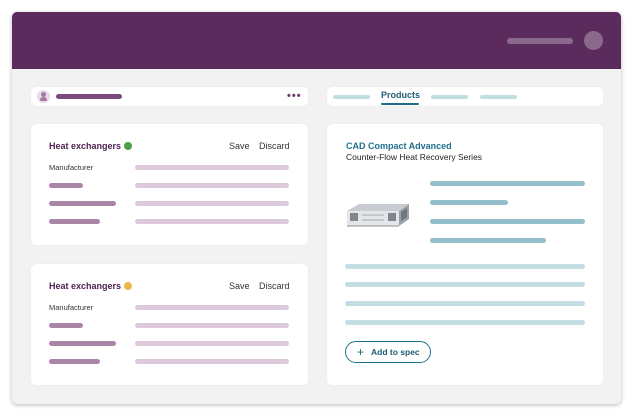 The width and height of the screenshot is (635, 416). I want to click on more-horizontal-icon: •••, so click(294, 96).